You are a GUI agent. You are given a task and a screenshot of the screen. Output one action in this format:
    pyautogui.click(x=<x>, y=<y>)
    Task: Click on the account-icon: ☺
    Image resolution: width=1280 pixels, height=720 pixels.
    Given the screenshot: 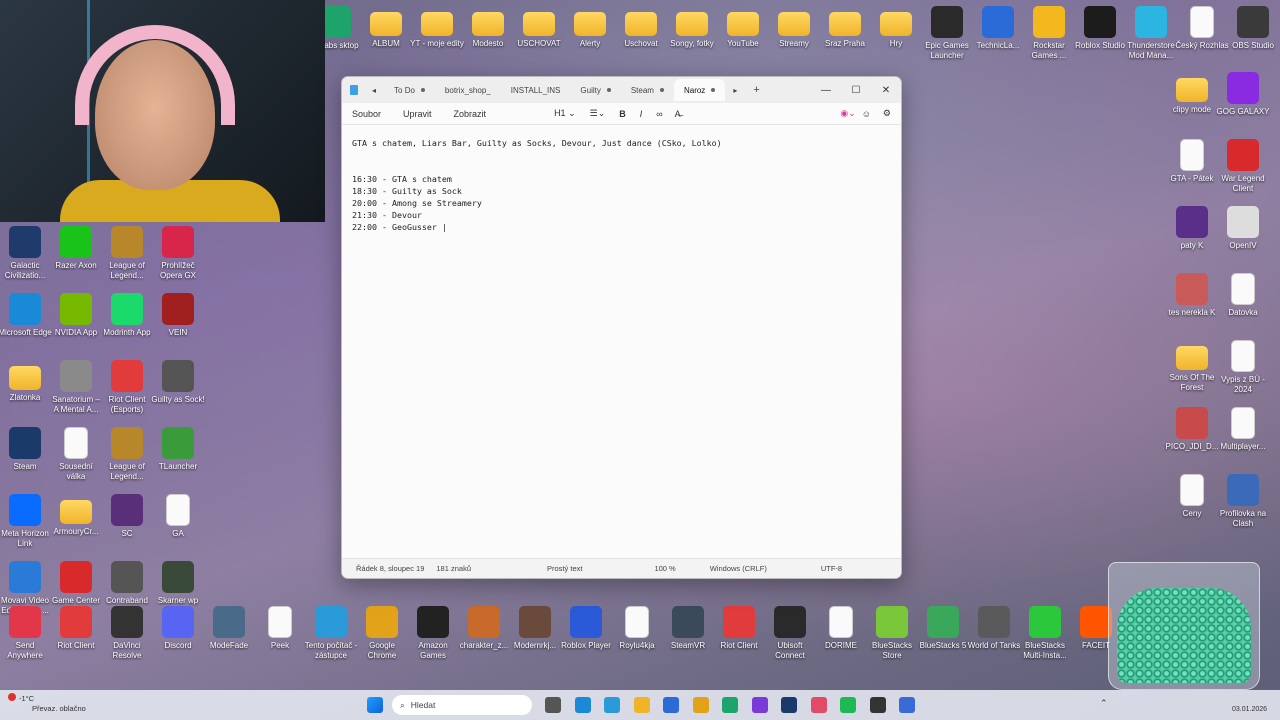 What is the action you would take?
    pyautogui.click(x=866, y=114)
    